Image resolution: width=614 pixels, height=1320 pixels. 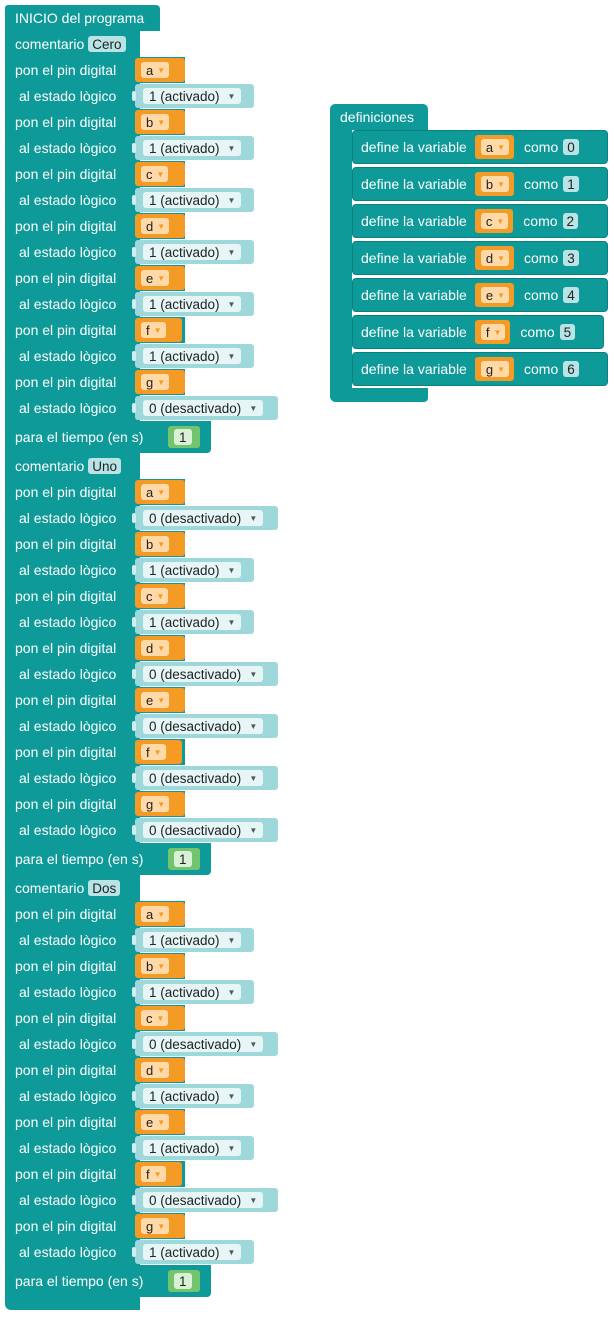 I want to click on define-variable-block: define la variable b ▼ como 1, so click(x=480, y=184).